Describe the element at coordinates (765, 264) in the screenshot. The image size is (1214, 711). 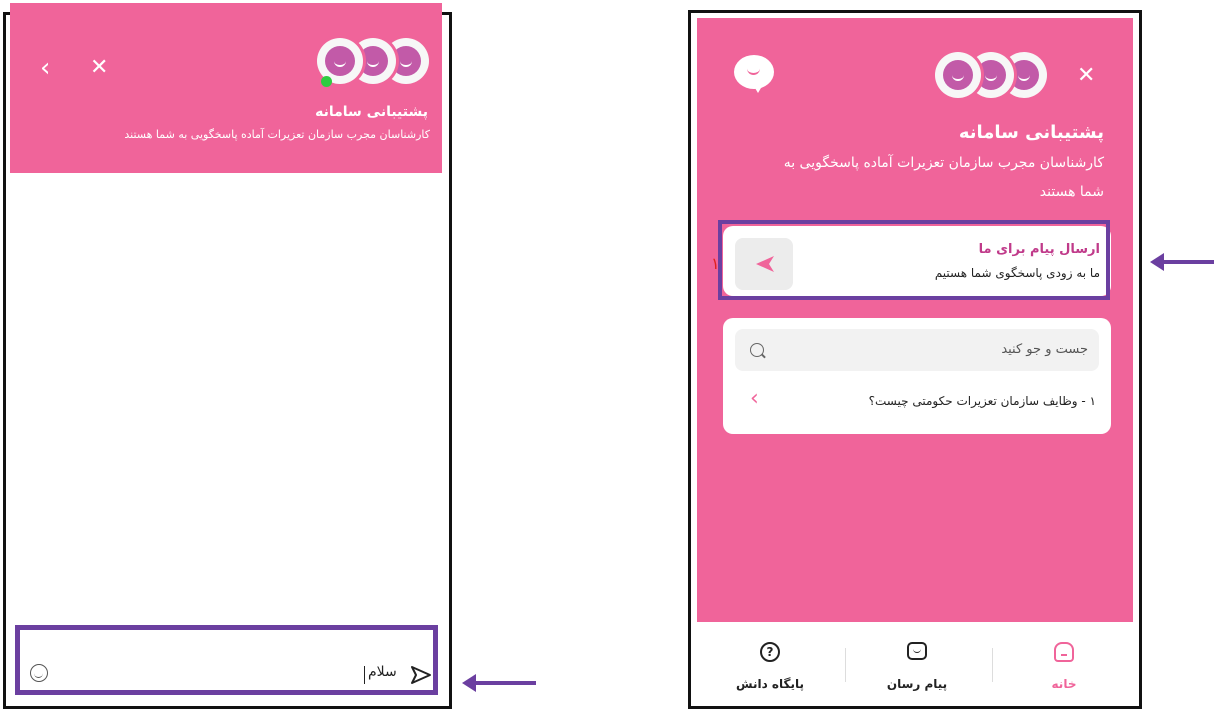
I see `send-arrow-icon` at that location.